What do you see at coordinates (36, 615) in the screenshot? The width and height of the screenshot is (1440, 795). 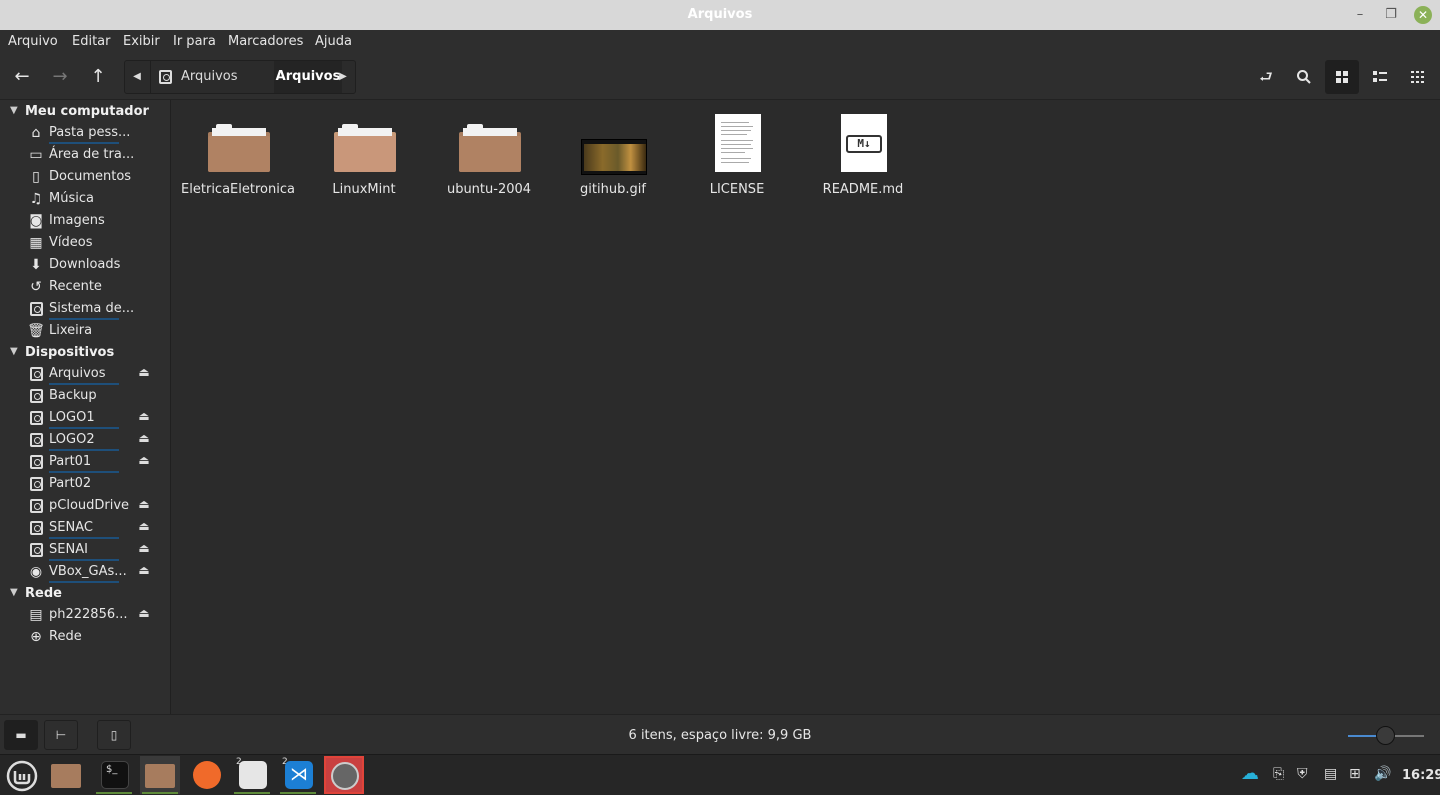 I see `server-icon: ▤` at bounding box center [36, 615].